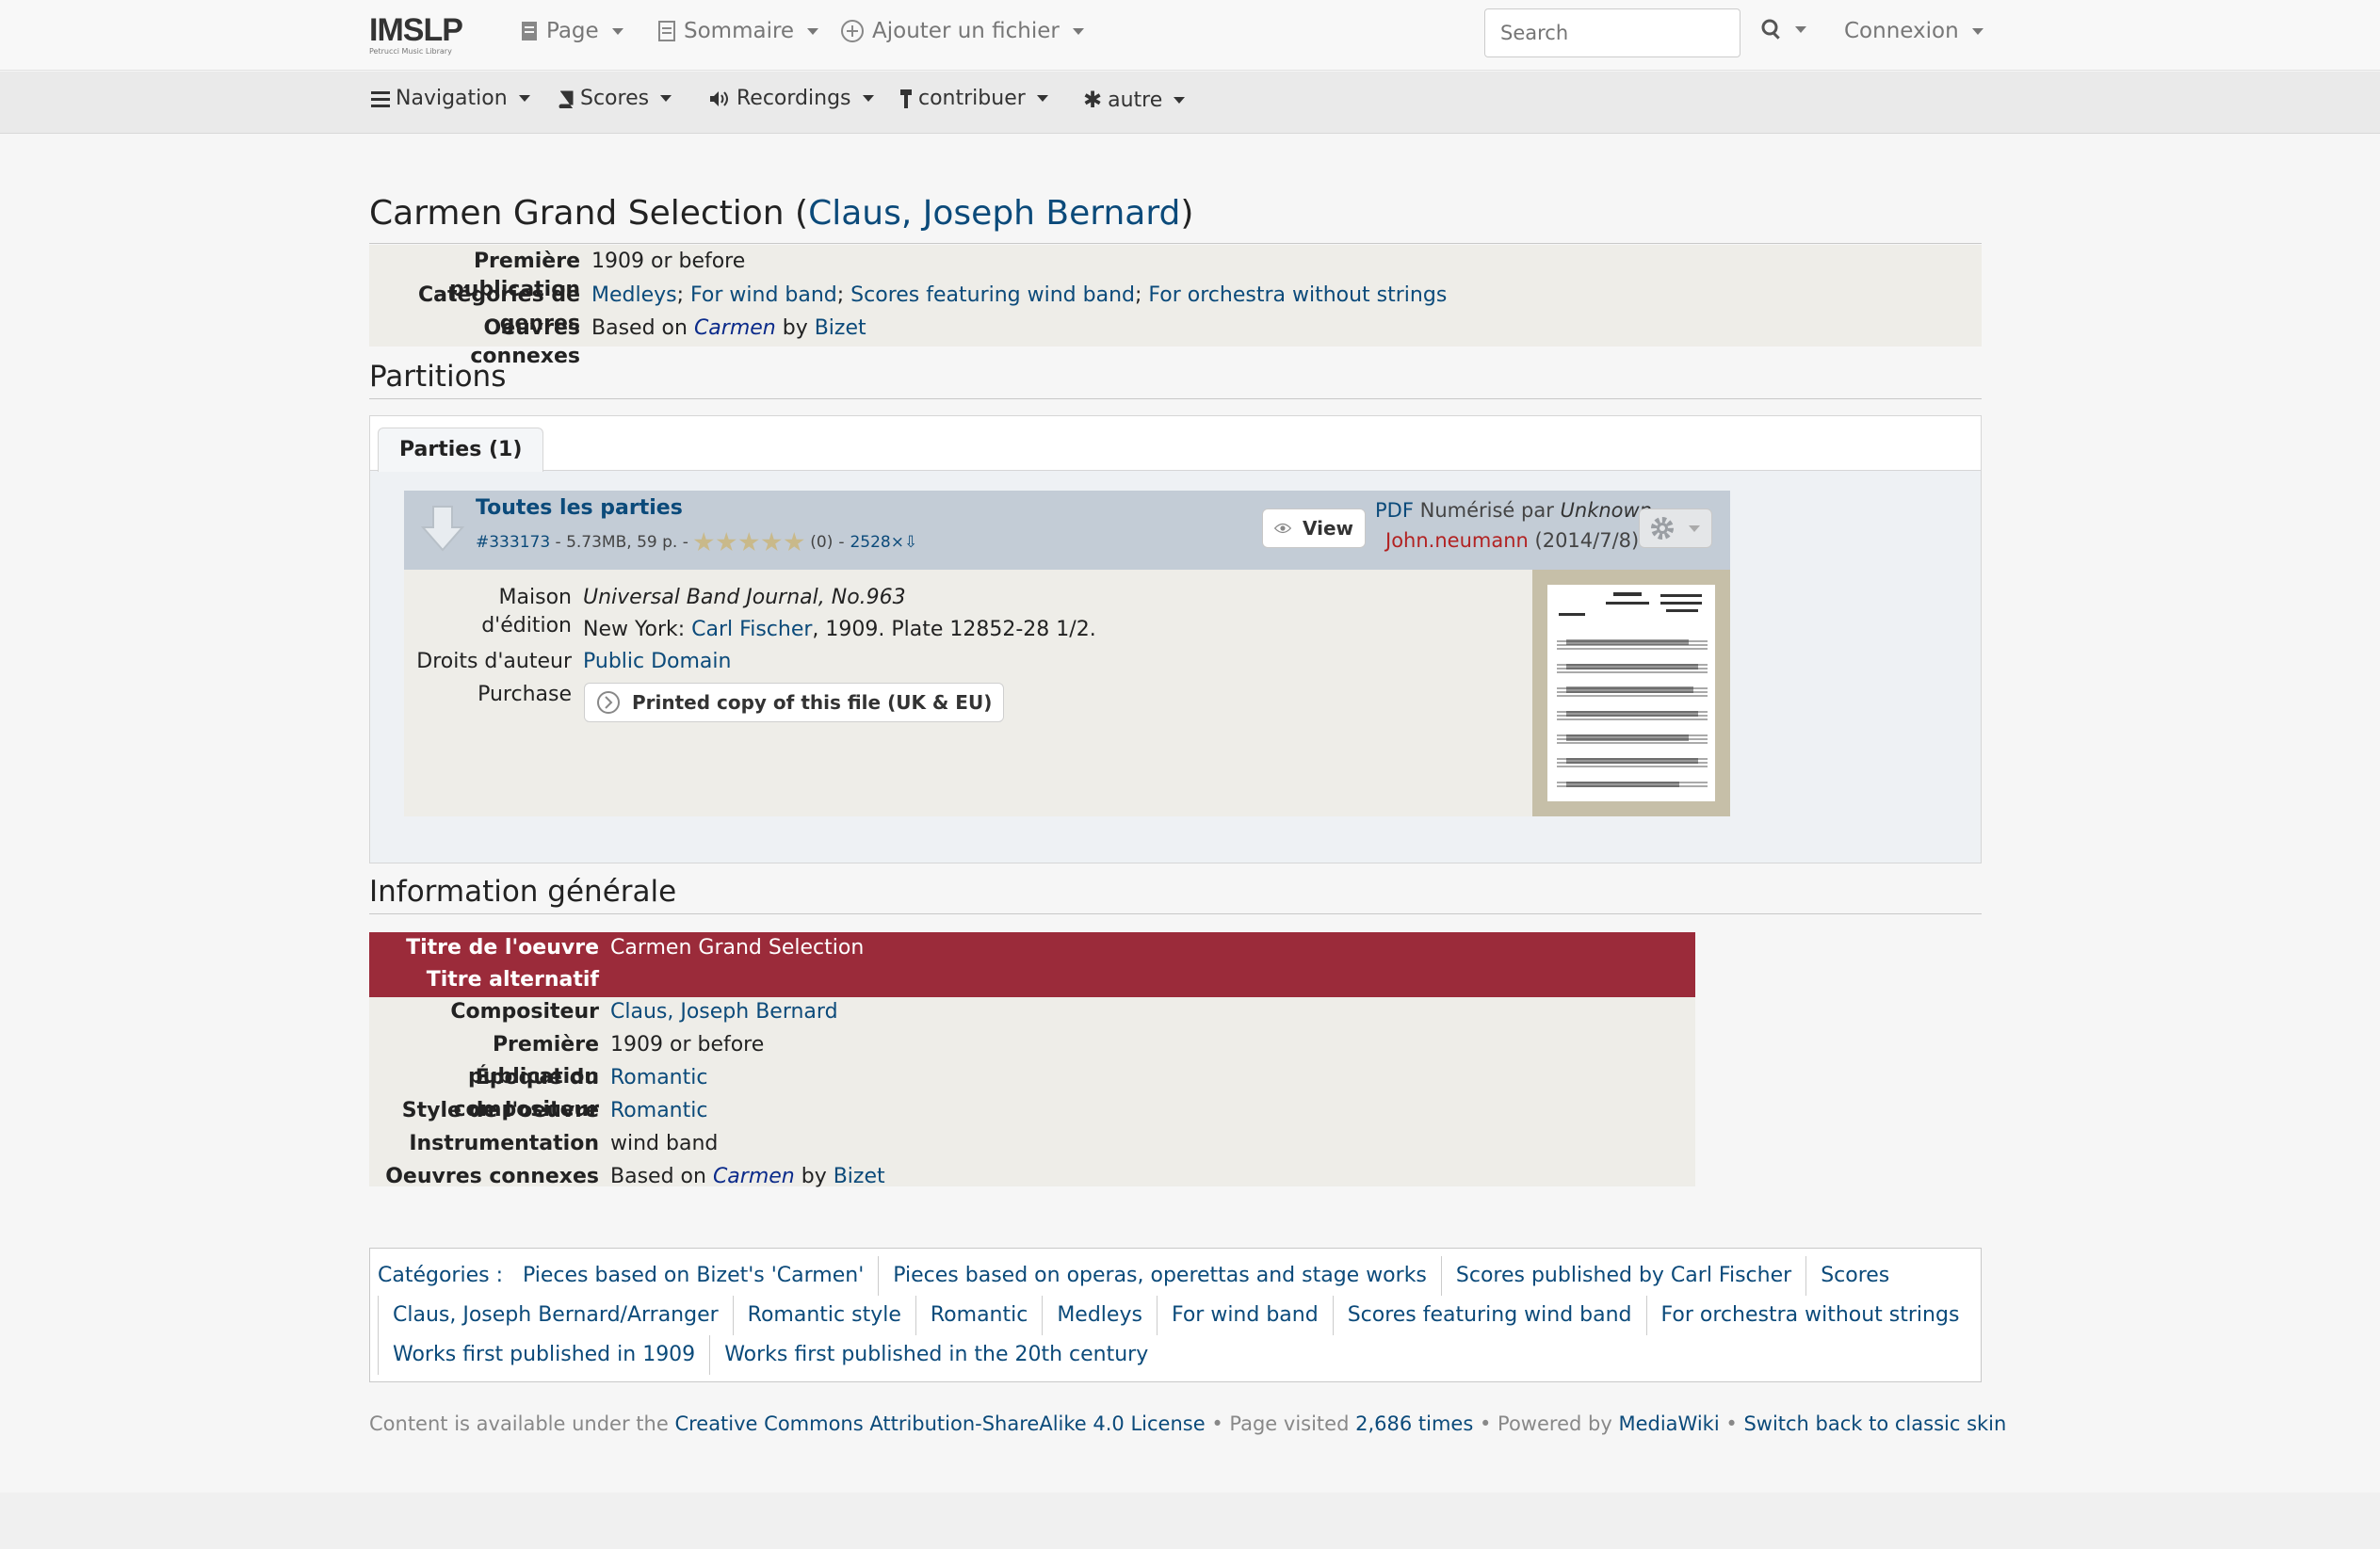  What do you see at coordinates (523, 892) in the screenshot?
I see `general-info-heading: Information générale` at bounding box center [523, 892].